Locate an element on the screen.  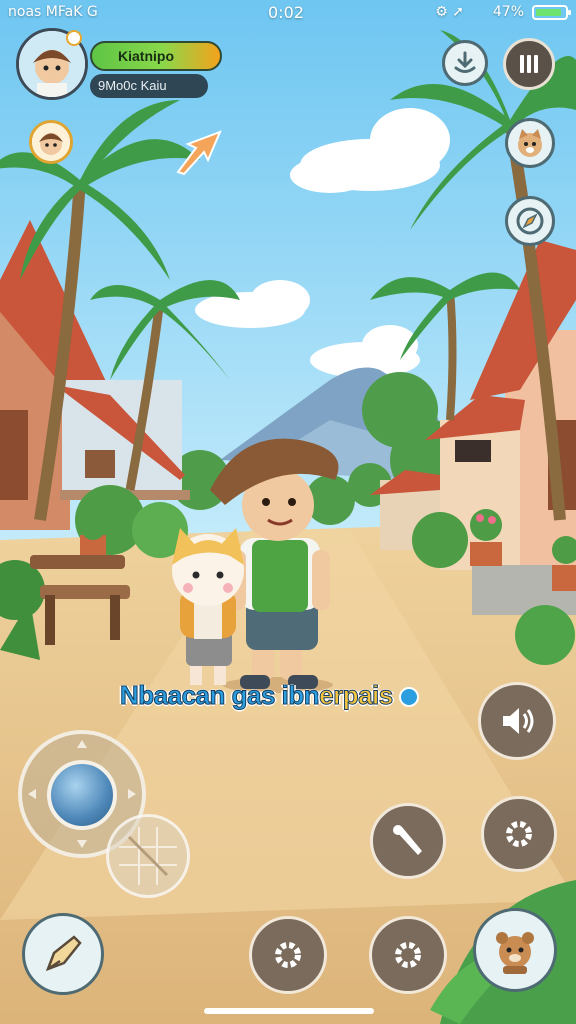
hint-text: Nbaacan gas ibnerpais is located at coordinates (269, 695).